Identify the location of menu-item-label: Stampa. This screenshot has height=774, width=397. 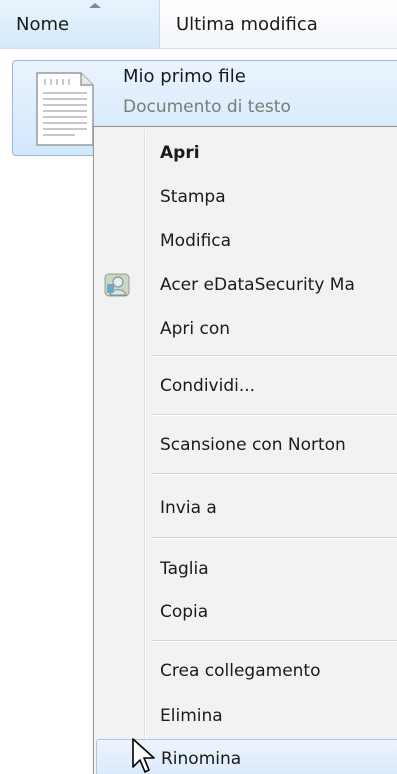
(193, 197).